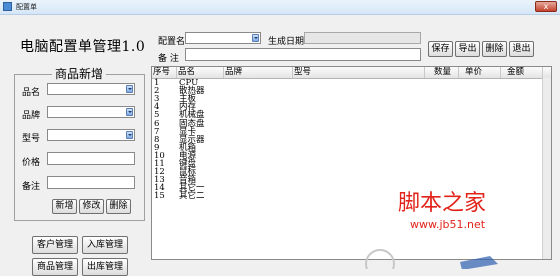 This screenshot has width=560, height=276. Describe the element at coordinates (172, 42) in the screenshot. I see `config-name-label: 配置名` at that location.